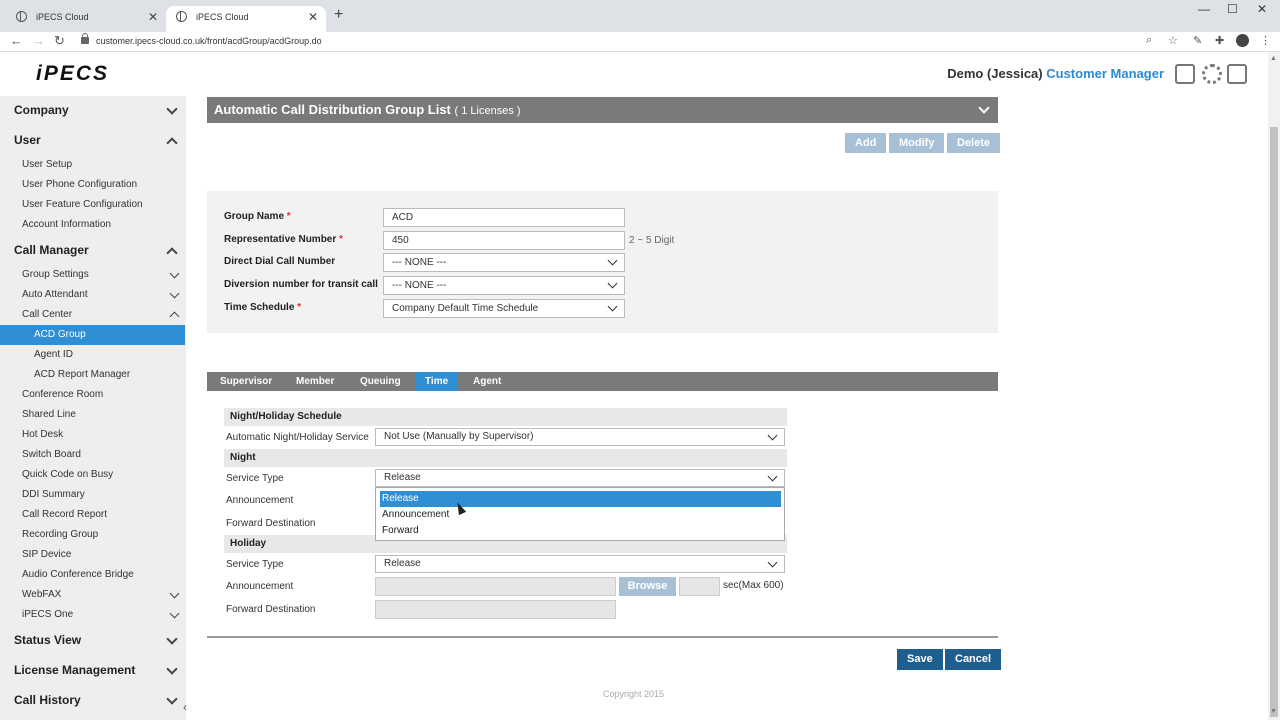 The width and height of the screenshot is (1280, 720). What do you see at coordinates (93, 641) in the screenshot?
I see `sidebar-section-status-view: Status View` at bounding box center [93, 641].